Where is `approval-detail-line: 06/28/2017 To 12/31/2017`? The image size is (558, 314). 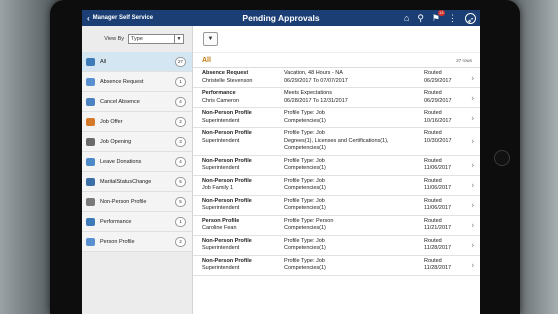
approval-detail-line: 06/28/2017 To 12/31/2017 is located at coordinates (316, 100).